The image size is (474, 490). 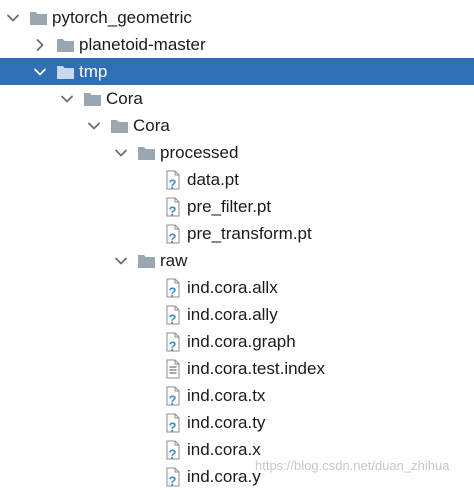 What do you see at coordinates (40, 44) in the screenshot?
I see `chevron-right-icon` at bounding box center [40, 44].